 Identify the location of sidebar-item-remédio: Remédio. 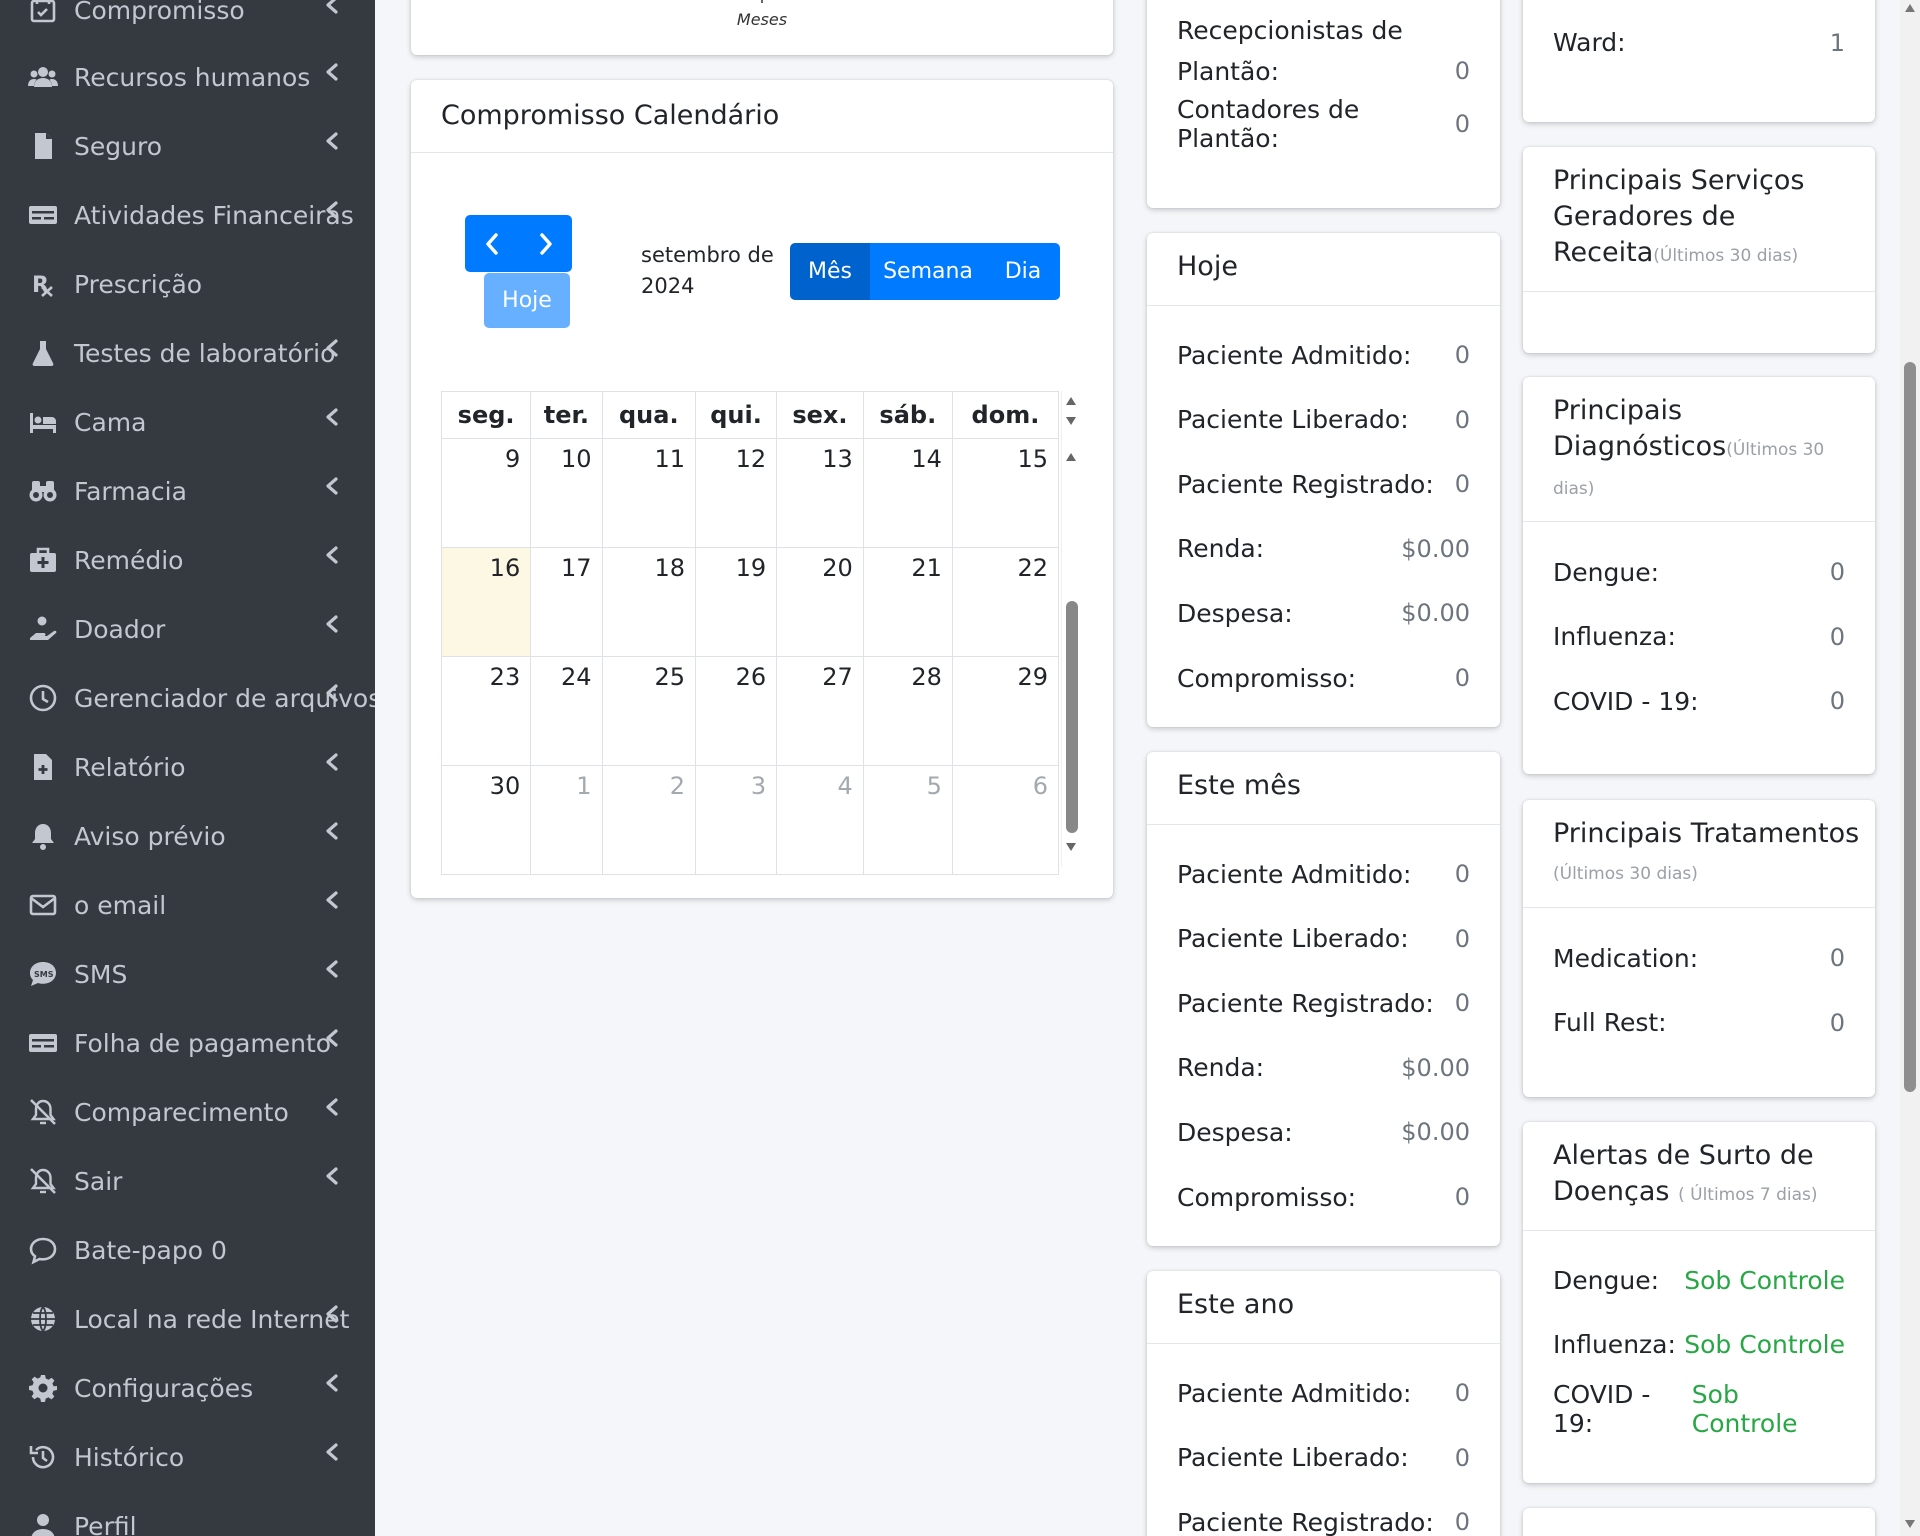
(187, 560).